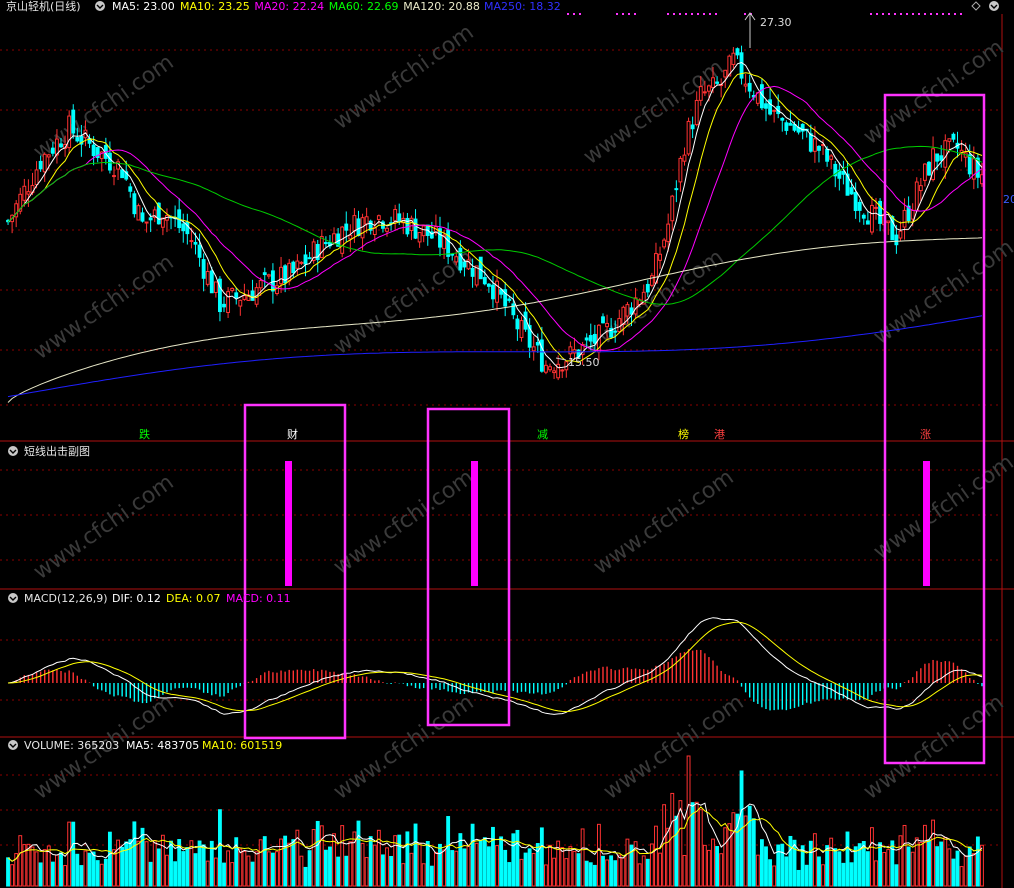  What do you see at coordinates (364, 6) in the screenshot?
I see `ma-legend-item: MA60: 22.69` at bounding box center [364, 6].